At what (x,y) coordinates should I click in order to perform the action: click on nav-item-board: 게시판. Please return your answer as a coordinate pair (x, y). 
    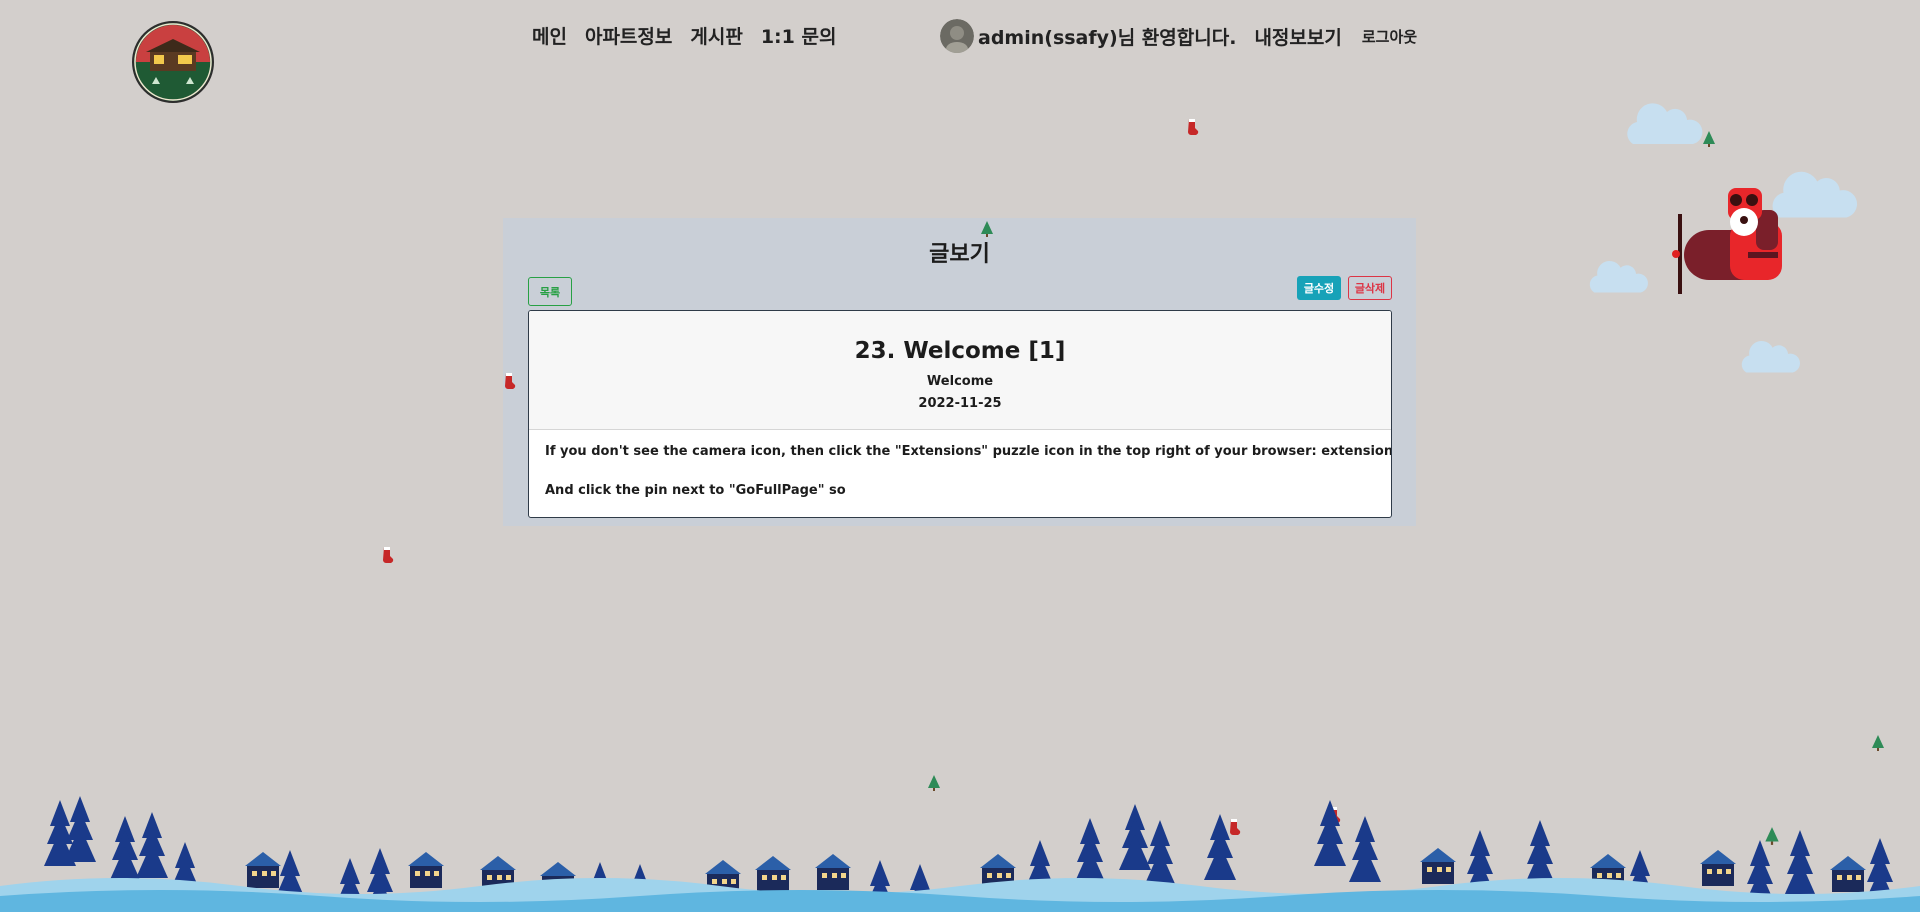
    Looking at the image, I should click on (716, 35).